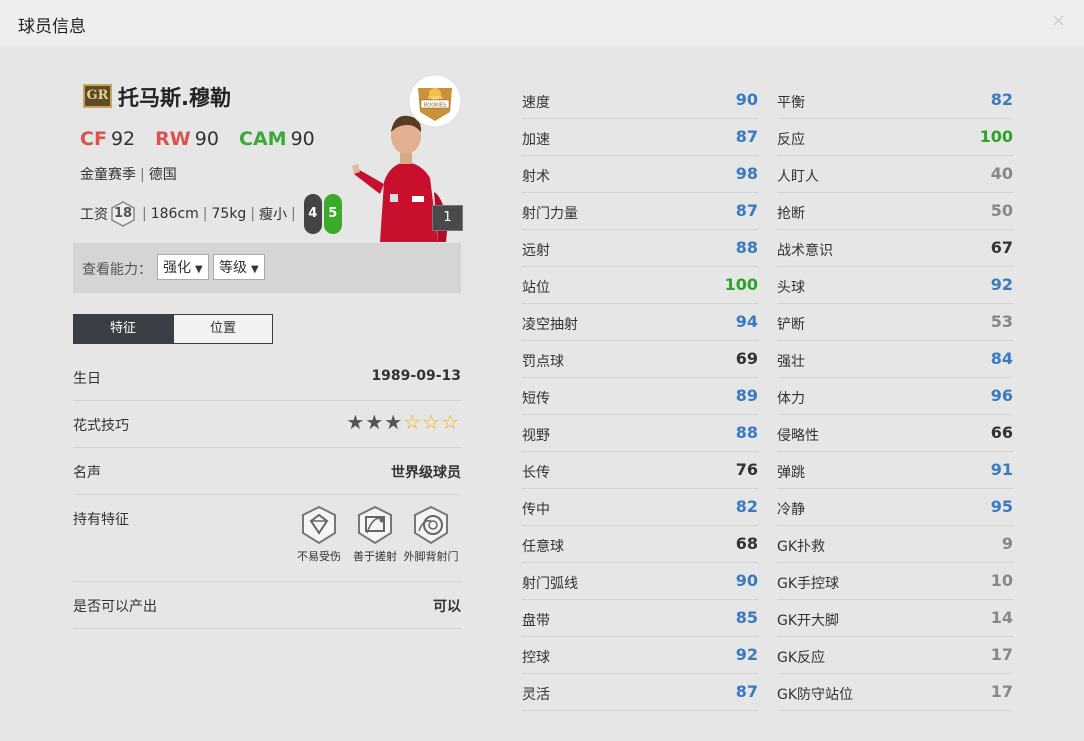 The height and width of the screenshot is (741, 1084). I want to click on output-row: 是否可以产出 可以, so click(267, 605).